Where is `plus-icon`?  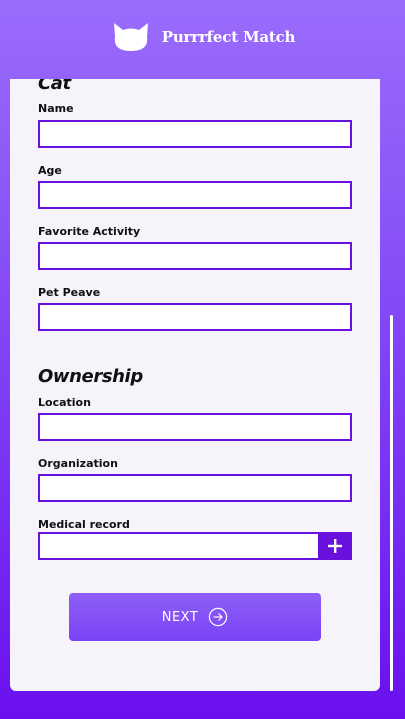
plus-icon is located at coordinates (335, 546).